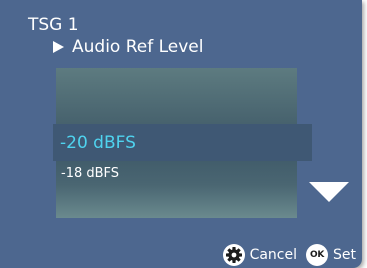 The width and height of the screenshot is (367, 268). What do you see at coordinates (182, 142) in the screenshot?
I see `picker-selected-row: -20 dBFS` at bounding box center [182, 142].